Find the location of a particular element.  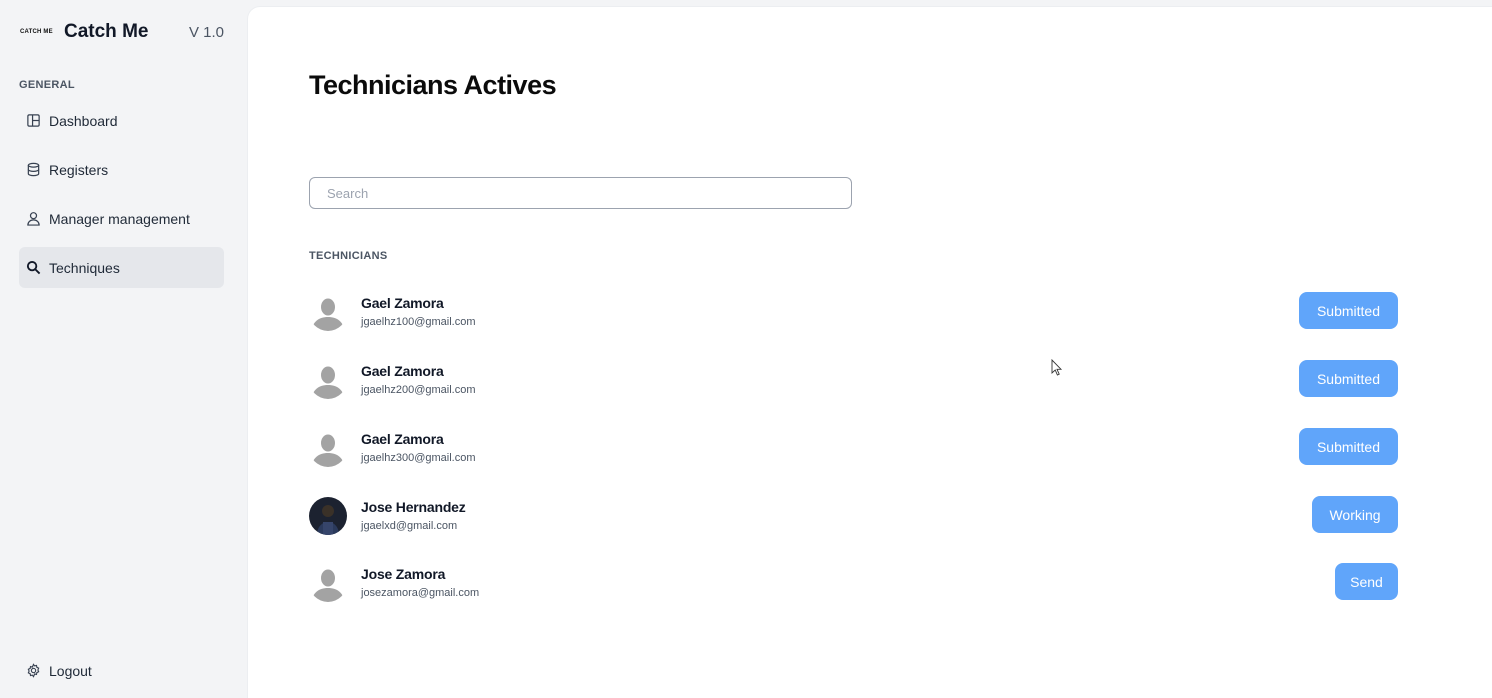

sidebar-item-label: Techniques is located at coordinates (84, 267).